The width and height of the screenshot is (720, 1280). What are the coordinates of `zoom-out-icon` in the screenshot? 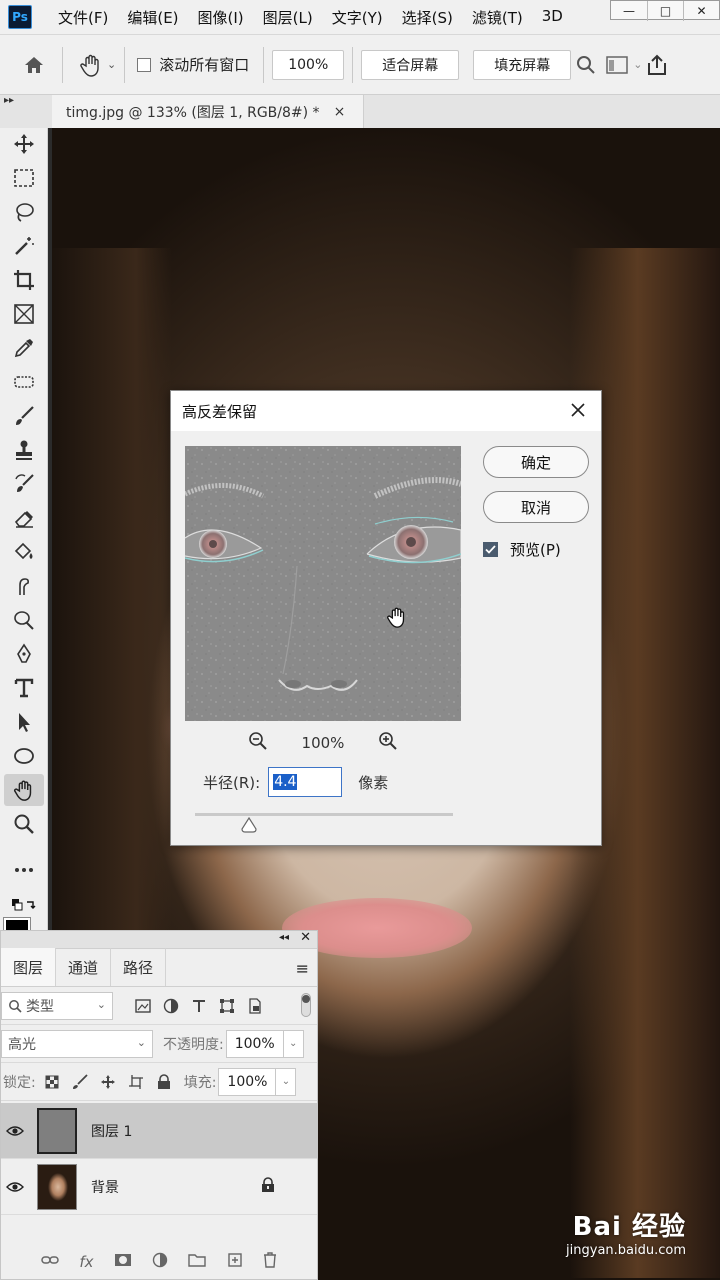 It's located at (258, 743).